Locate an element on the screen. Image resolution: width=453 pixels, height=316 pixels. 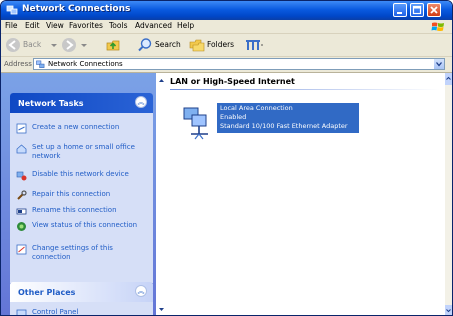
task-label: Change settings of this connection is located at coordinates (72, 252).